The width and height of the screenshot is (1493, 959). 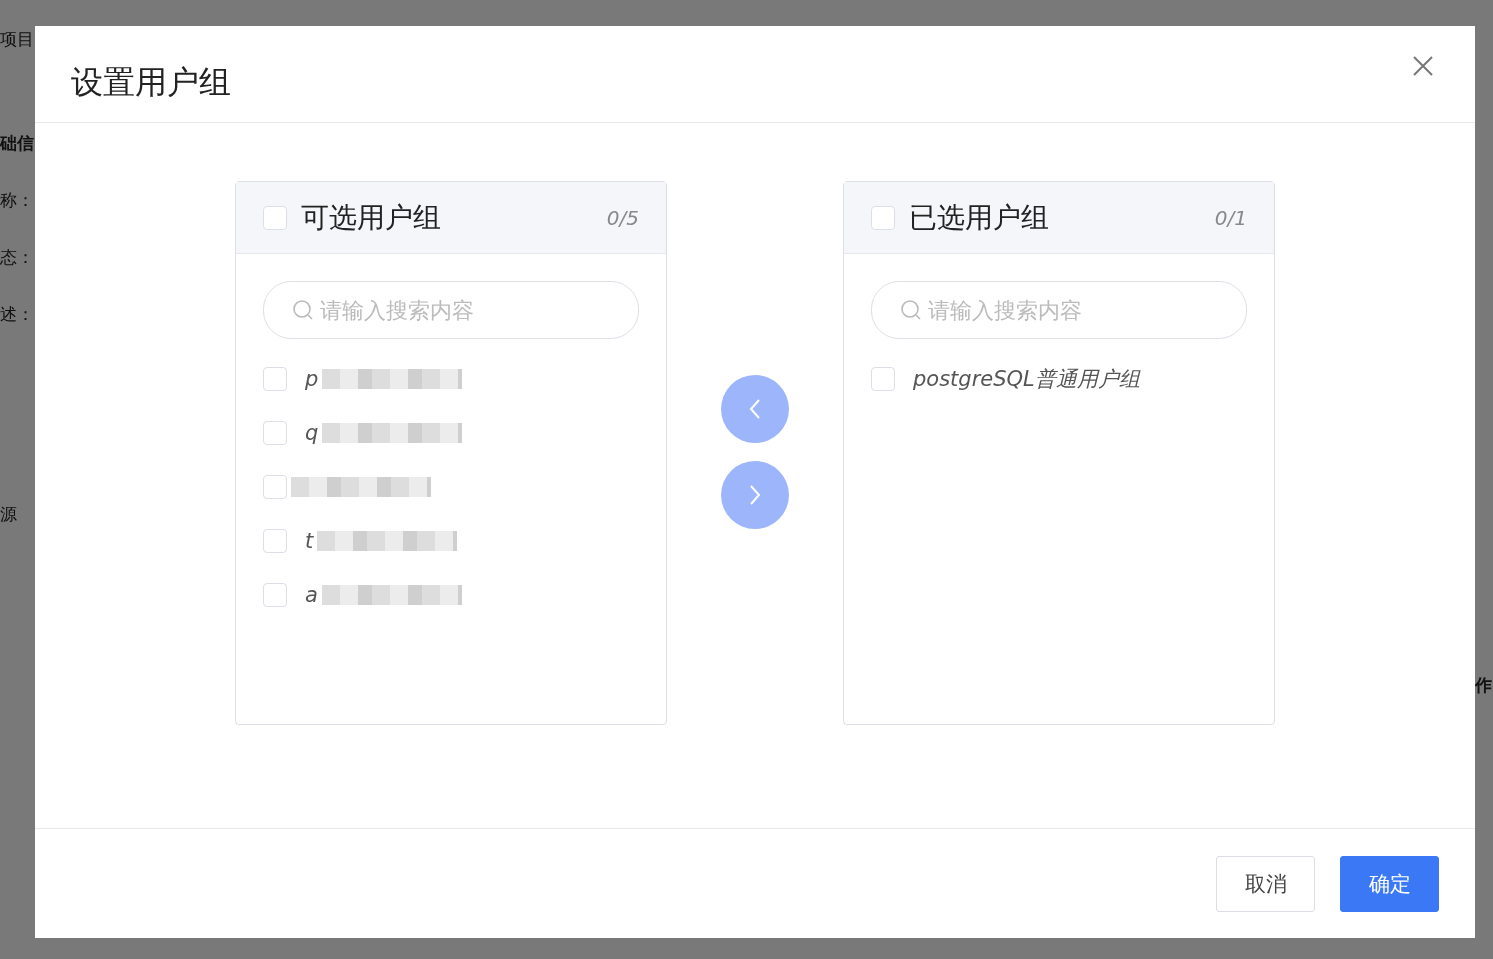 I want to click on panel-title: 可选用户组, so click(x=371, y=217).